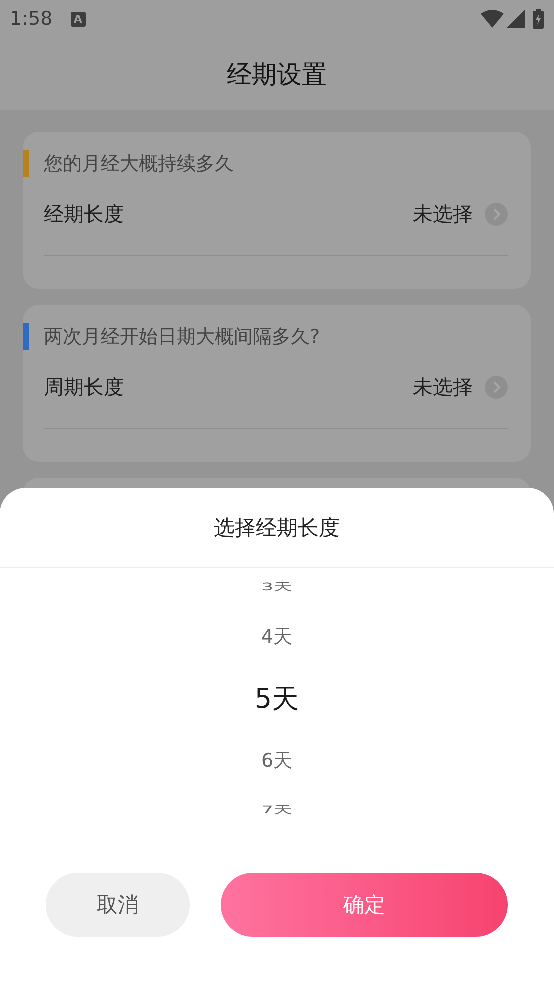 The height and width of the screenshot is (984, 554). Describe the element at coordinates (277, 761) in the screenshot. I see `picker-option: 6天` at that location.